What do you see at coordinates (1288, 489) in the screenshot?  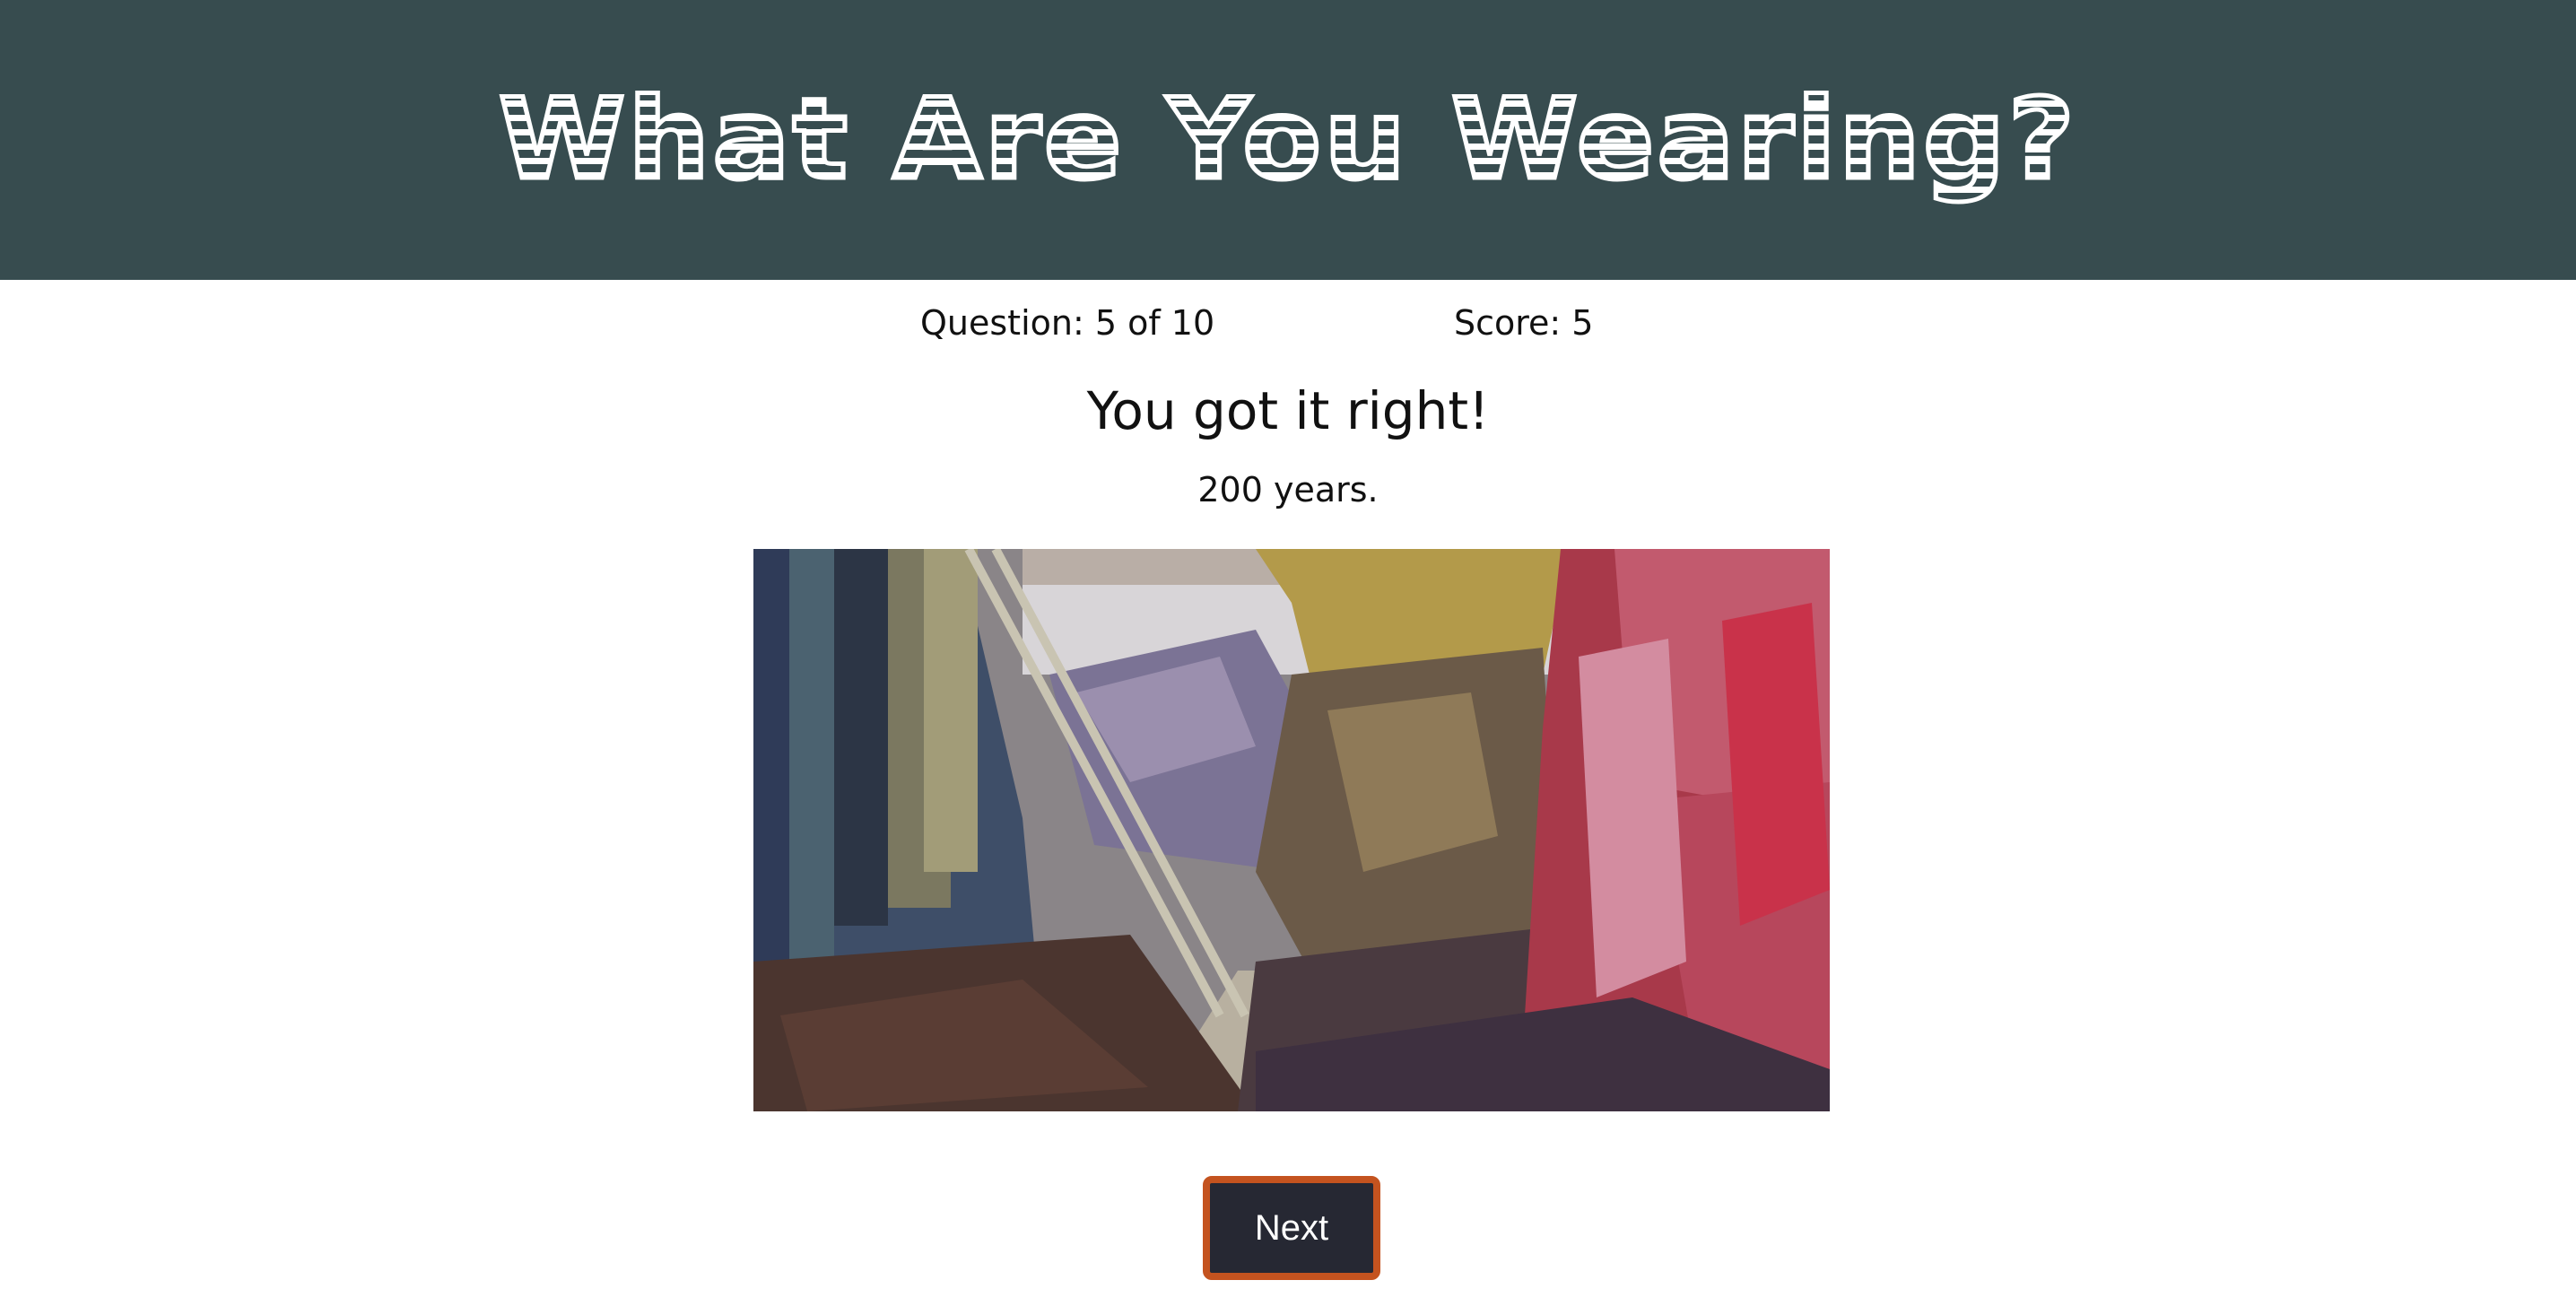 I see `result-detail: 200 years.` at bounding box center [1288, 489].